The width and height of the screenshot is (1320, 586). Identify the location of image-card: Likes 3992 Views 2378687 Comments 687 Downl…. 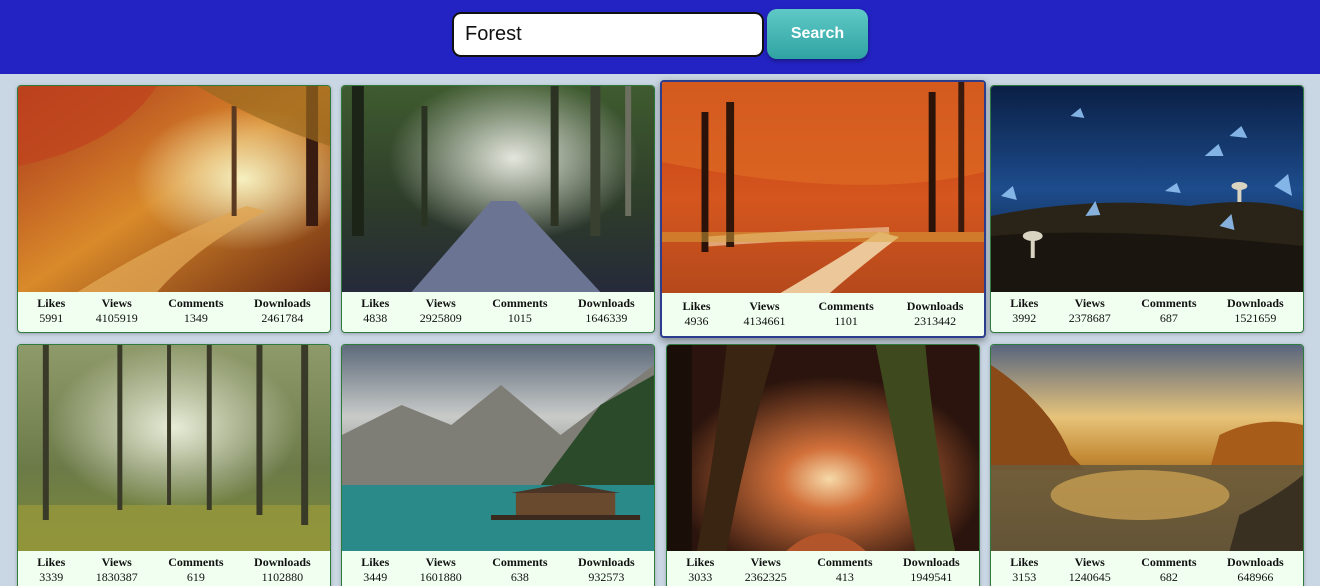
(1147, 209).